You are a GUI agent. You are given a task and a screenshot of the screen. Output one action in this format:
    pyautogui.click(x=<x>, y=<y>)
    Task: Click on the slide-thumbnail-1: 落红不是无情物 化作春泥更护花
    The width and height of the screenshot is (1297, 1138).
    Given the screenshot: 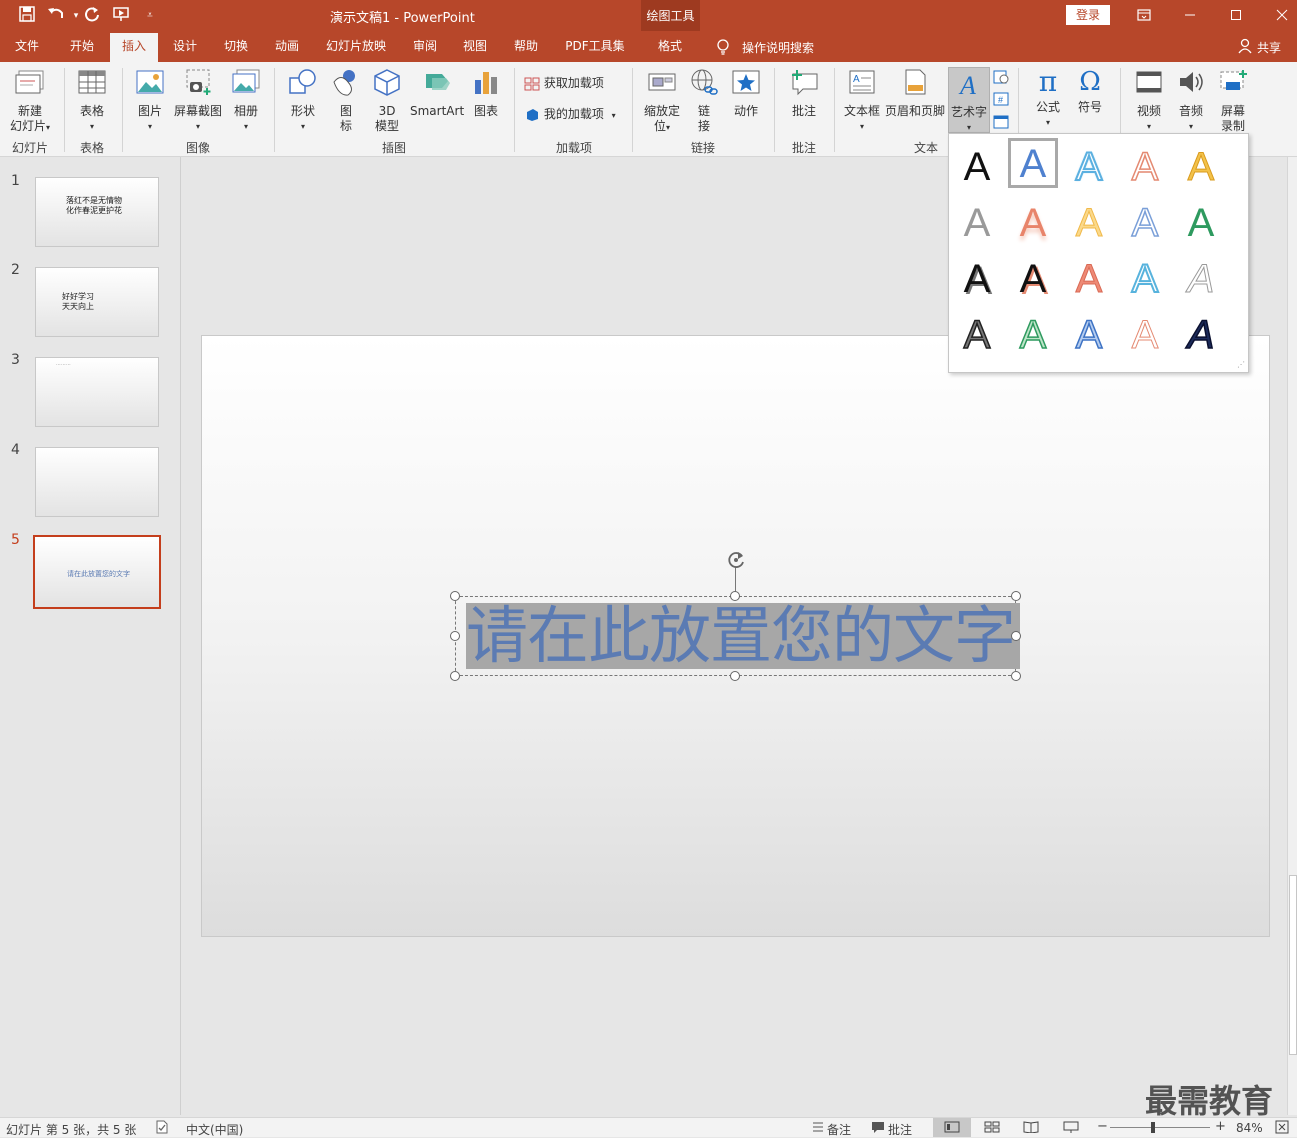 What is the action you would take?
    pyautogui.click(x=97, y=212)
    